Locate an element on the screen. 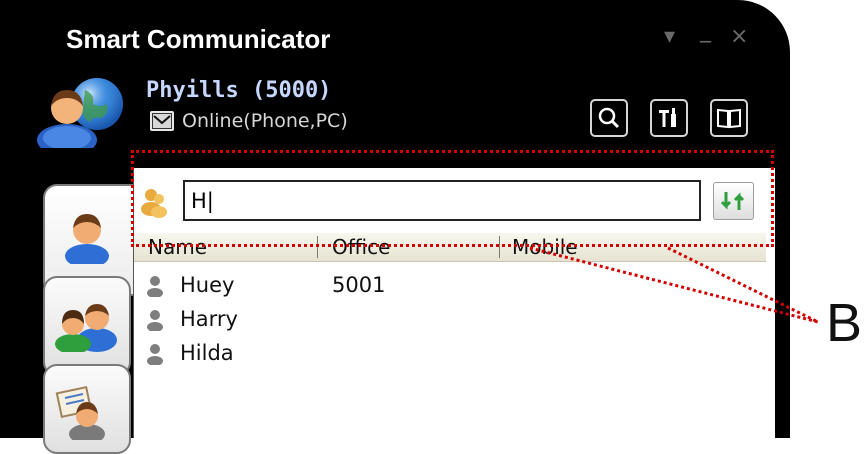 The height and width of the screenshot is (454, 868). annotation-pointer-lines is located at coordinates (674, 285).